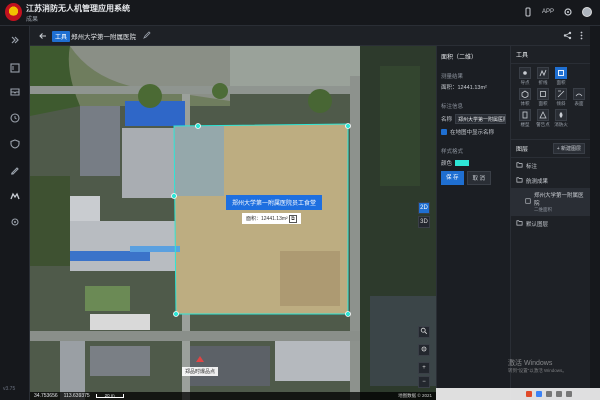 Image resolution: width=600 pixels, height=400 pixels. Describe the element at coordinates (568, 12) in the screenshot. I see `settings-icon` at that location.